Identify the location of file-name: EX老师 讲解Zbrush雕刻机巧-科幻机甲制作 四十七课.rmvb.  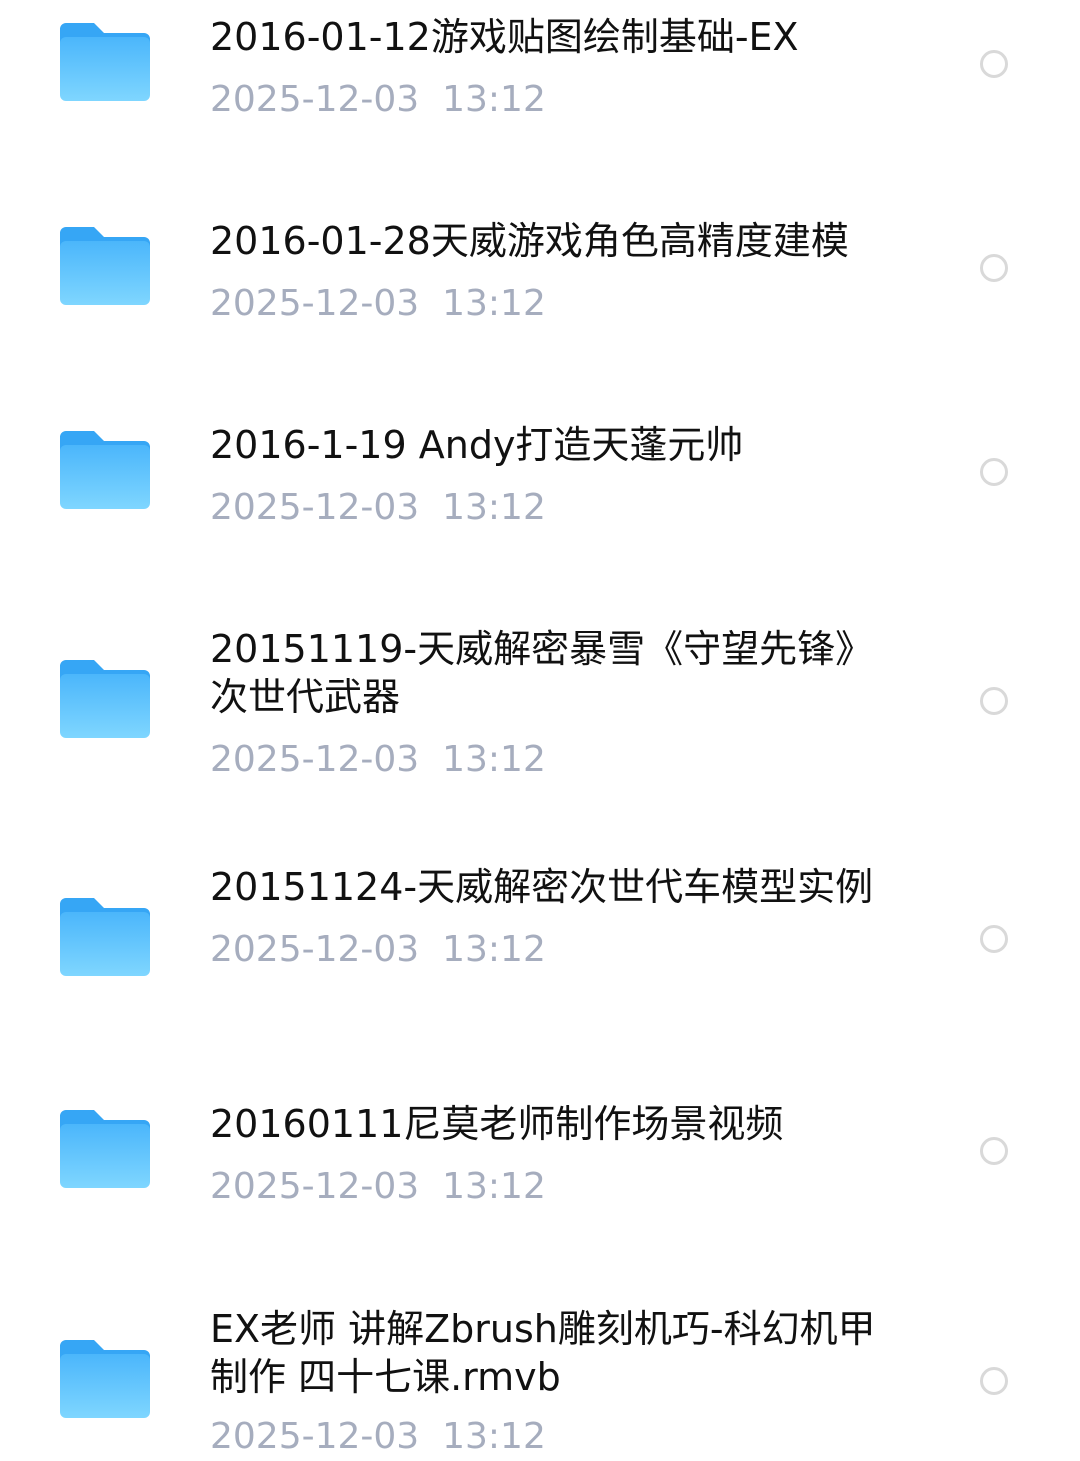
(543, 1353).